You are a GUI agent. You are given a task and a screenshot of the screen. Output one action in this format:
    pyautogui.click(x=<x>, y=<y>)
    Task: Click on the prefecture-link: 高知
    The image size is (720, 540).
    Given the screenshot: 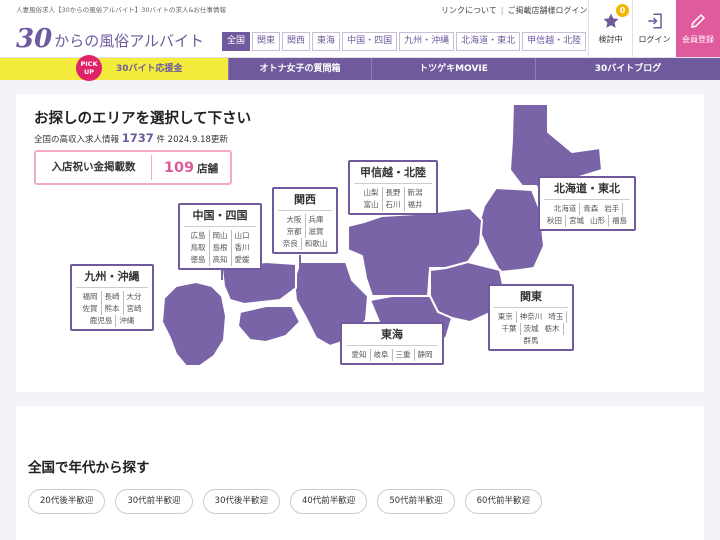 What is the action you would take?
    pyautogui.click(x=221, y=260)
    